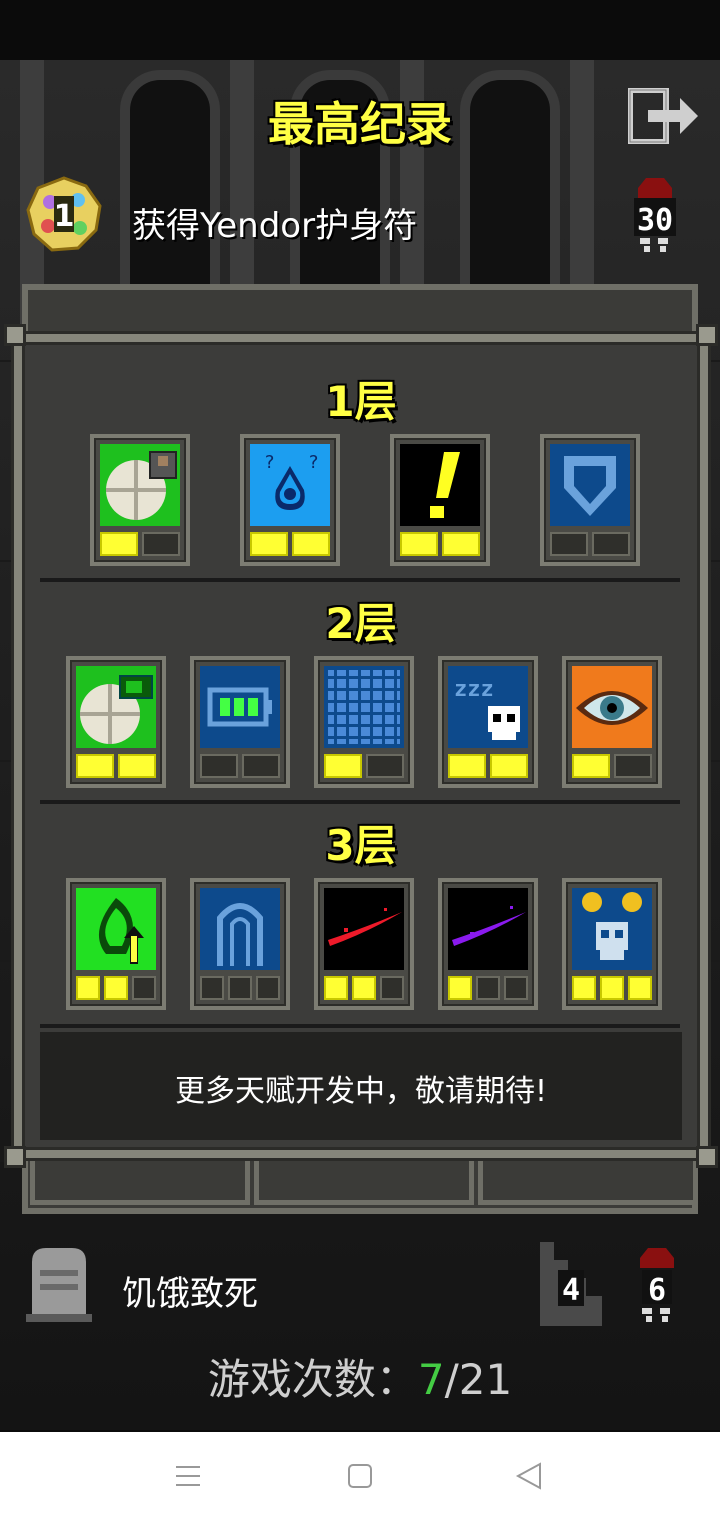 The image size is (720, 1520). I want to click on eye-icon, so click(612, 707).